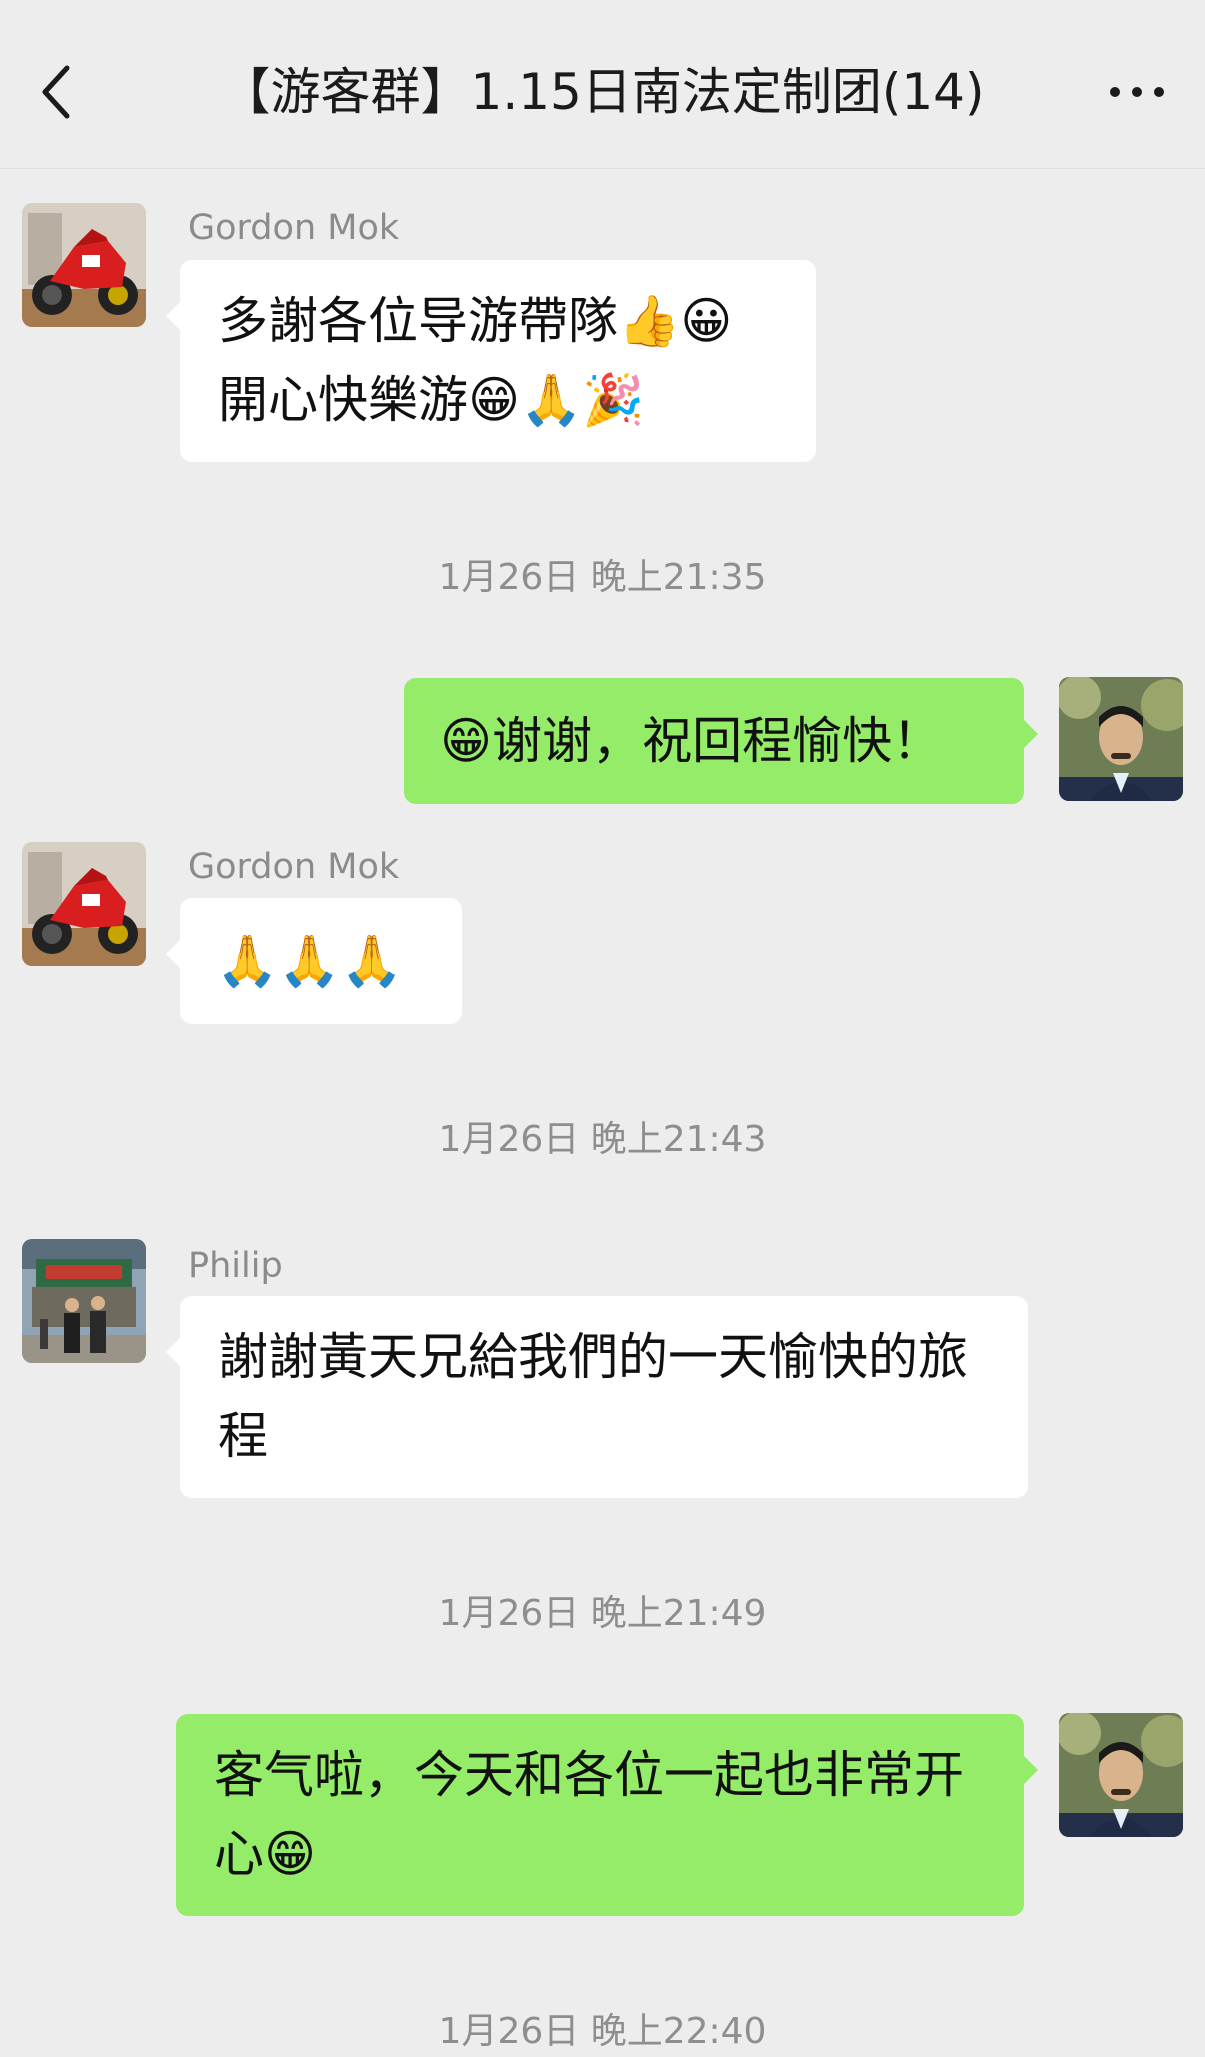  I want to click on message-text: 客气啦，今天和各位一起也非常开, so click(589, 1775).